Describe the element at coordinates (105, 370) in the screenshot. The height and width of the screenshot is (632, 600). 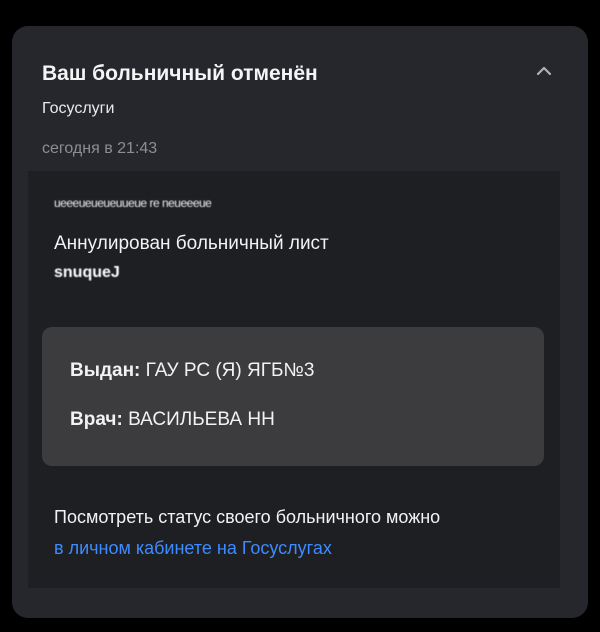
I see `issued-label: Выдан:` at that location.